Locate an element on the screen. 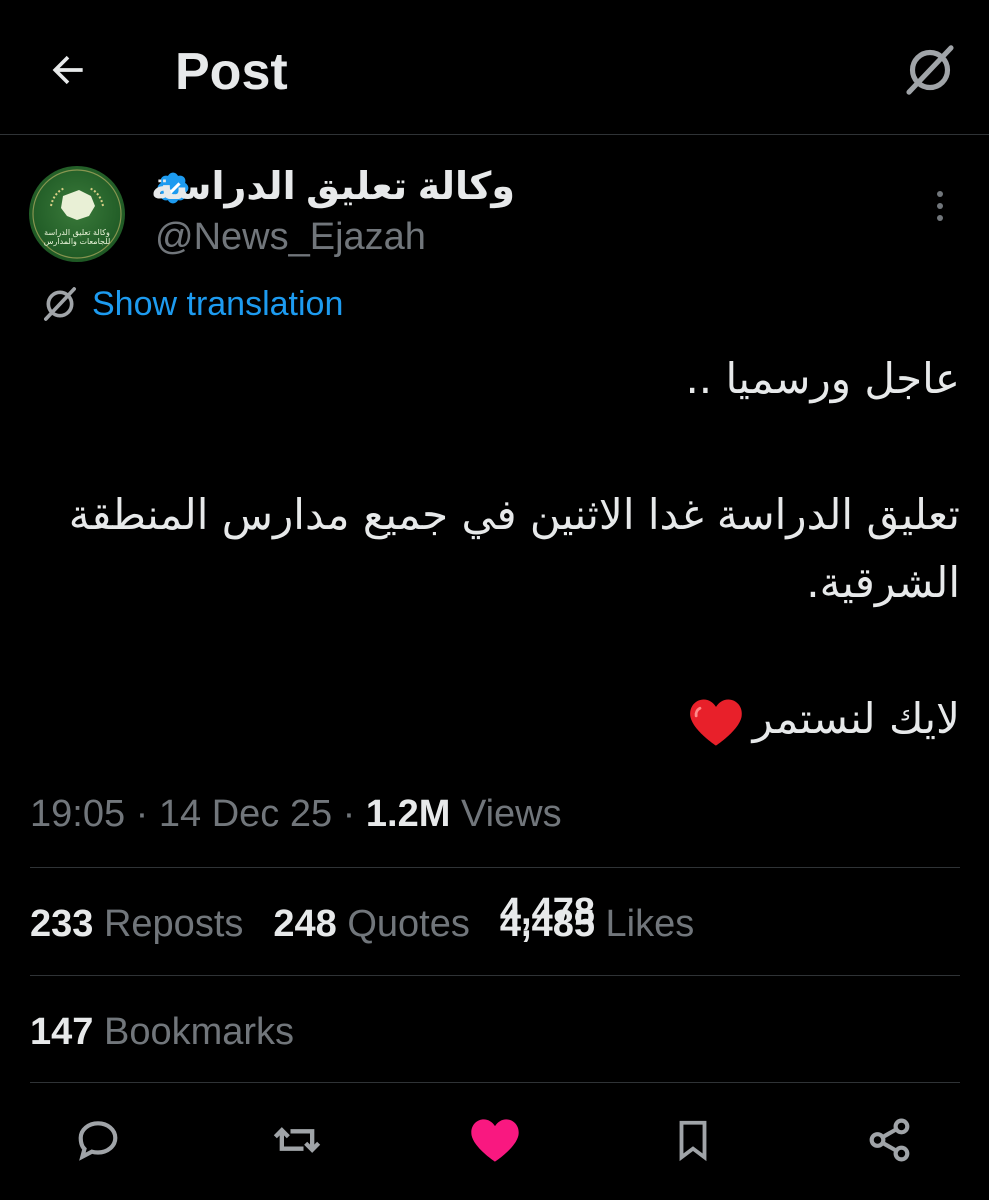 The height and width of the screenshot is (1200, 989). share-button is located at coordinates (890, 1140).